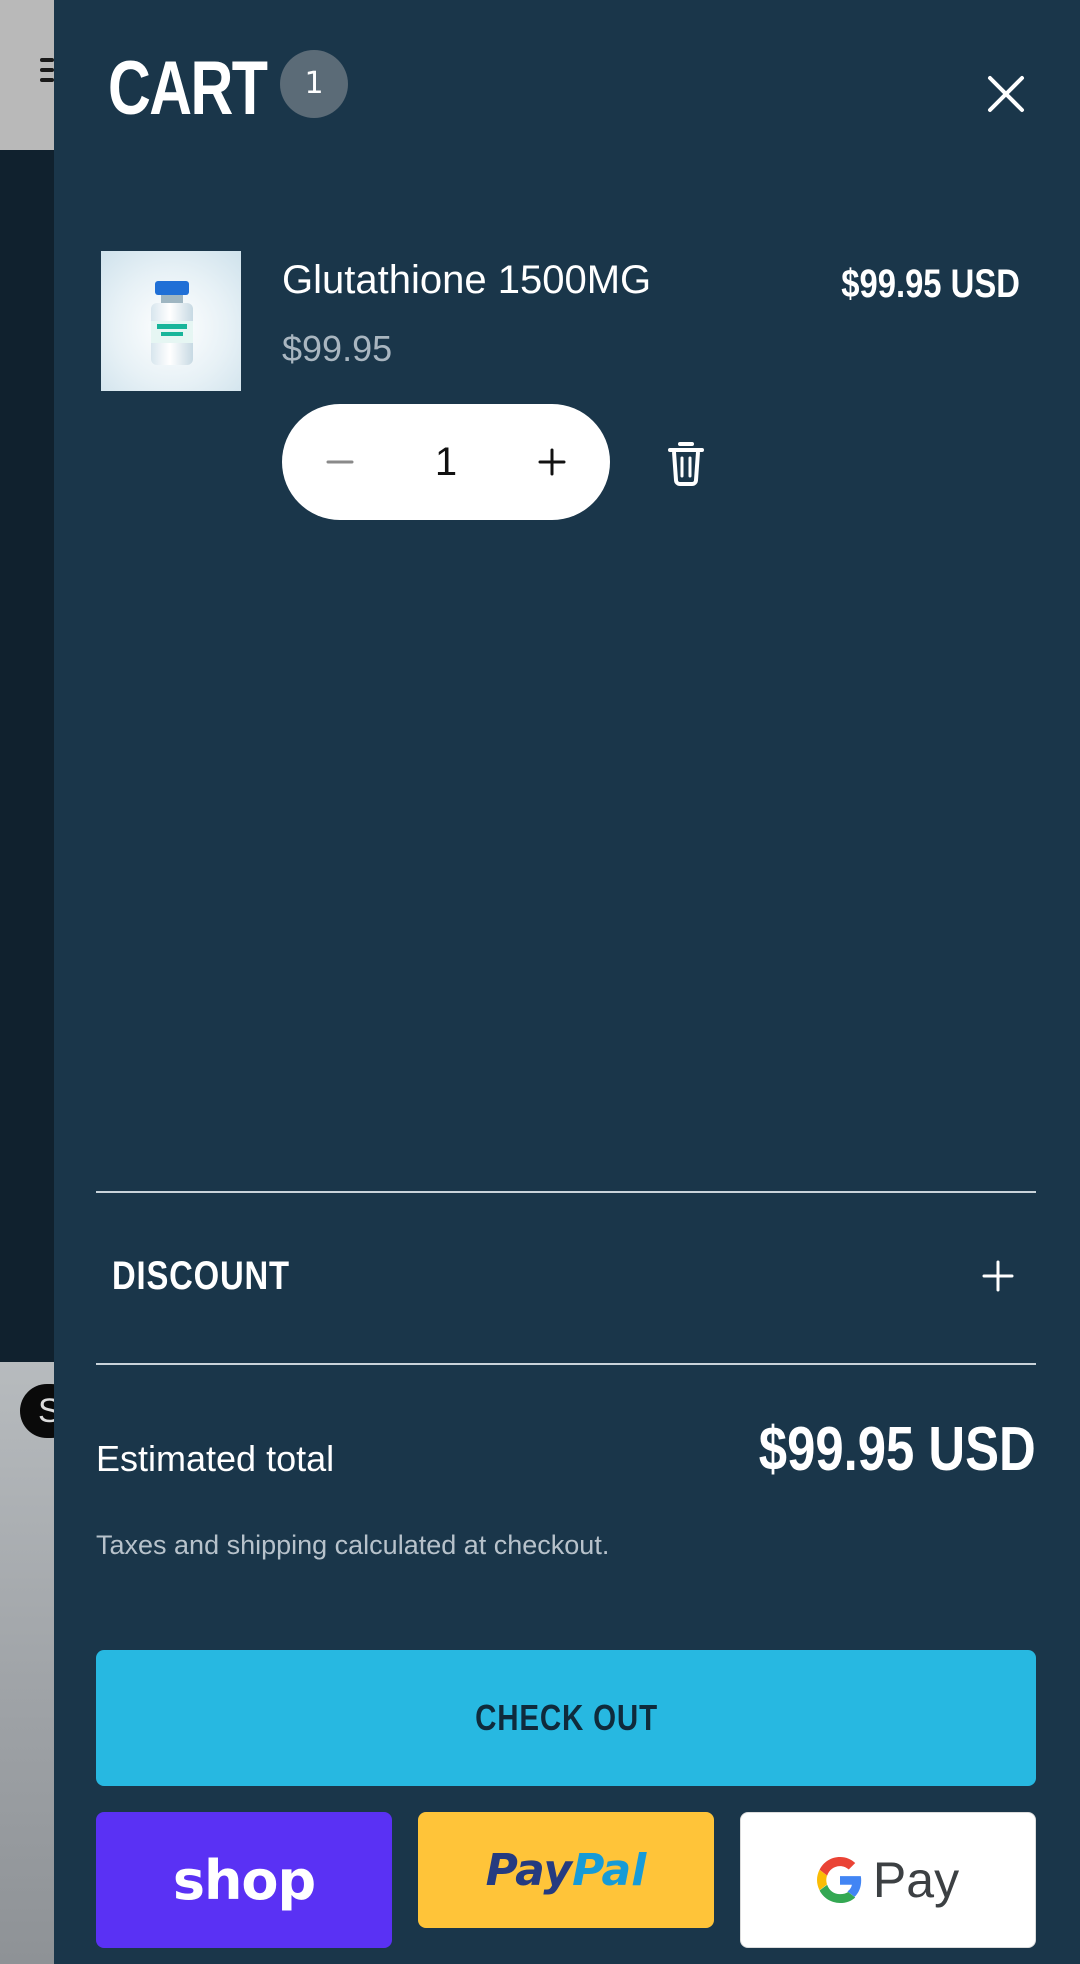  I want to click on vial-cap, so click(172, 288).